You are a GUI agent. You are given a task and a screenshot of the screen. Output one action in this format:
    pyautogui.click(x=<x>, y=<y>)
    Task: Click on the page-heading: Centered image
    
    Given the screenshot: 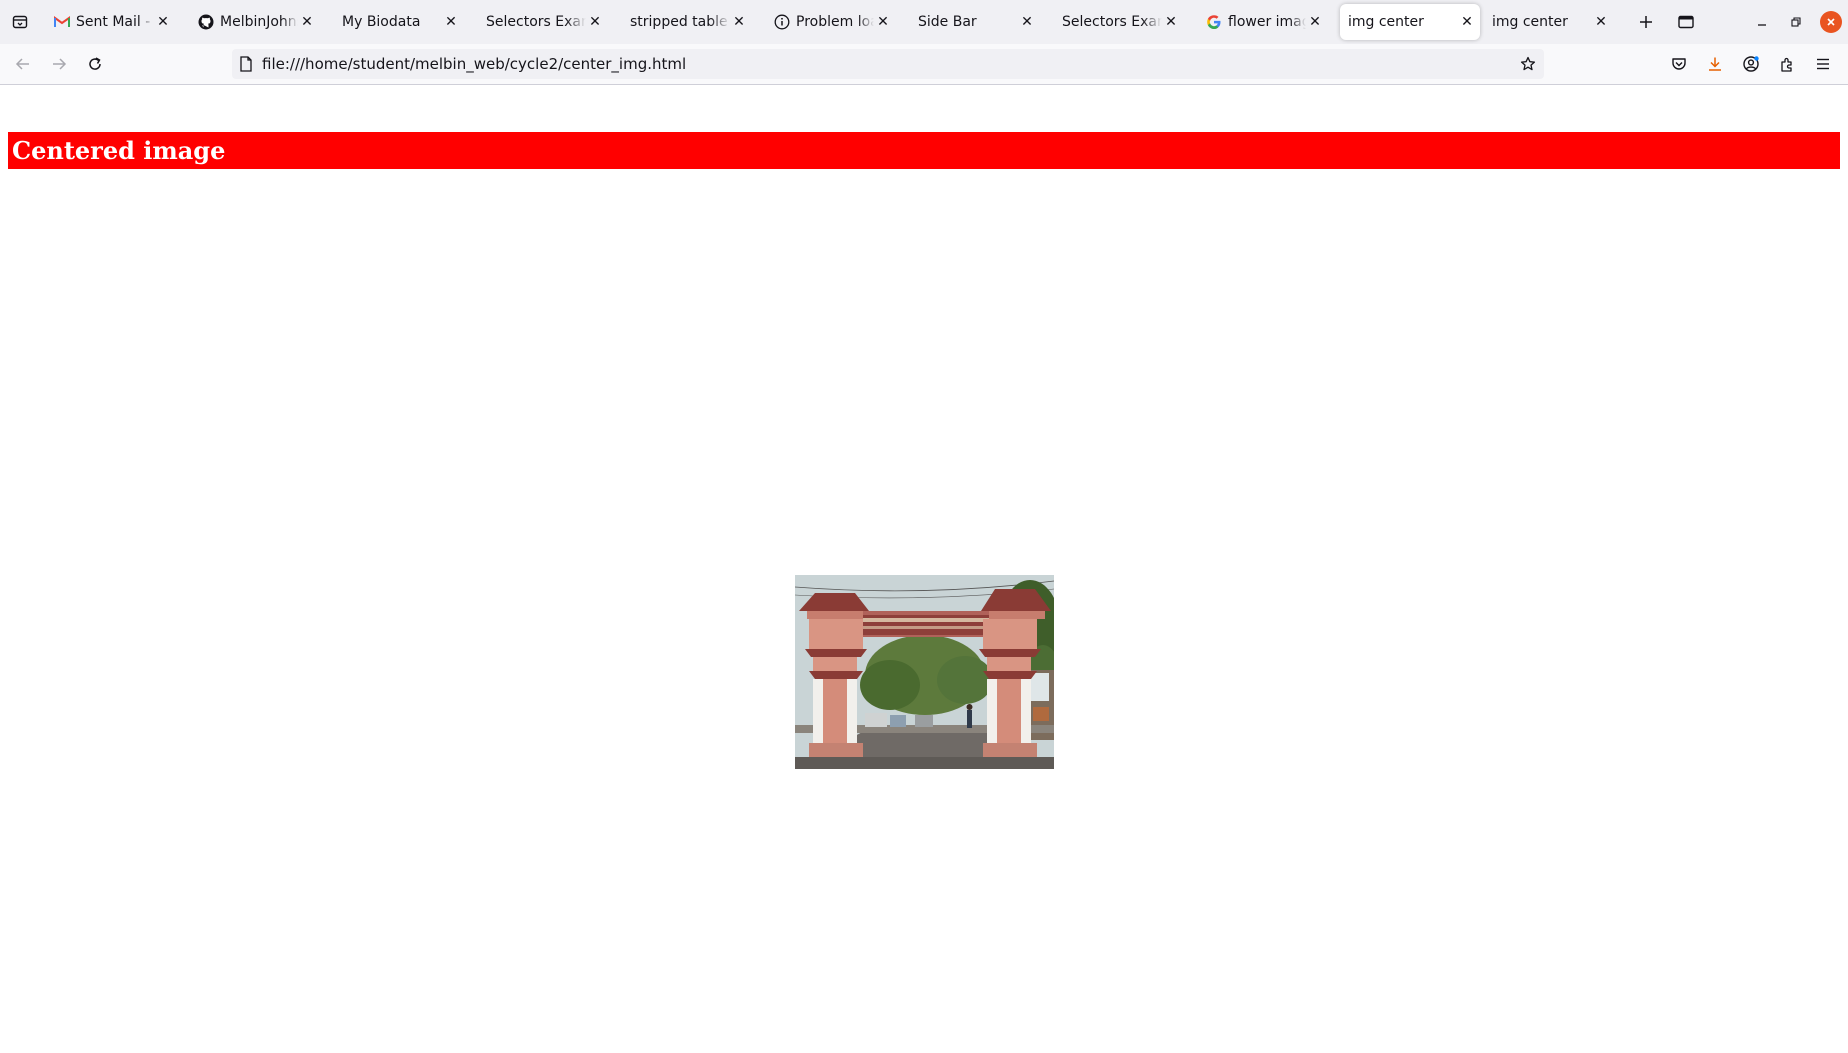 What is the action you would take?
    pyautogui.click(x=924, y=150)
    